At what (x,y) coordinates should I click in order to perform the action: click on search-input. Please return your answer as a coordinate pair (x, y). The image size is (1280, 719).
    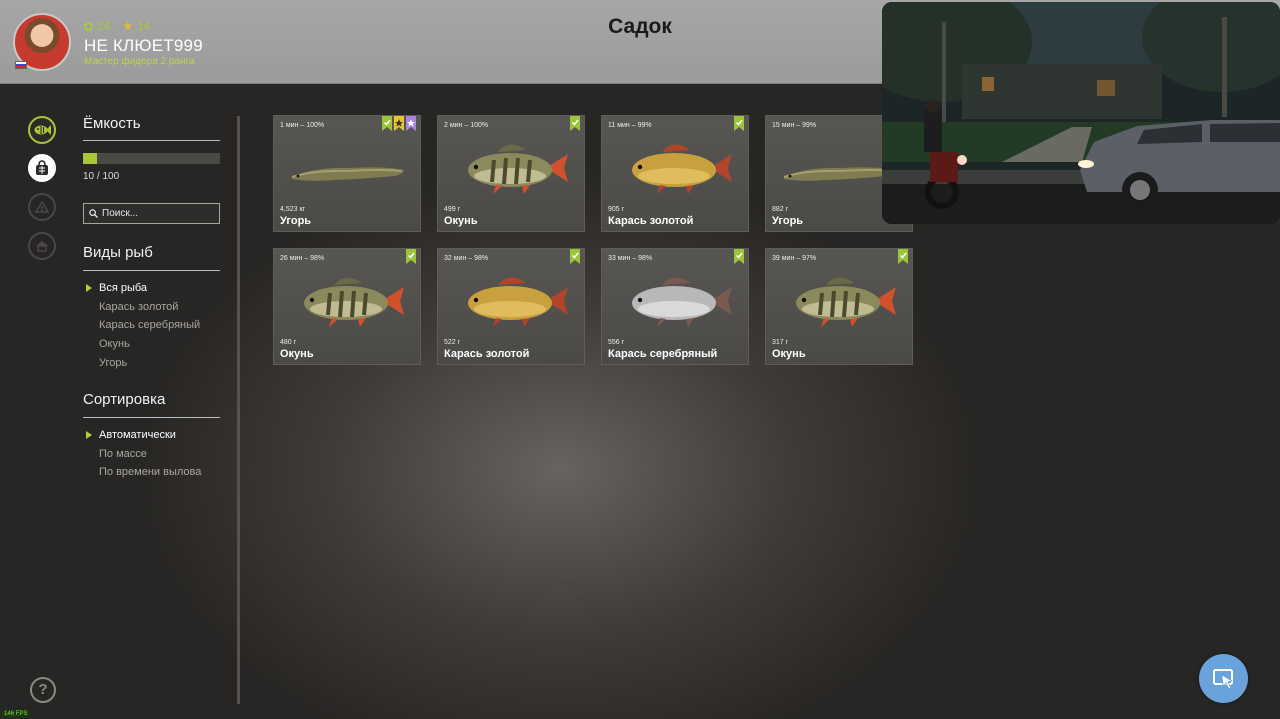
    Looking at the image, I should click on (157, 213).